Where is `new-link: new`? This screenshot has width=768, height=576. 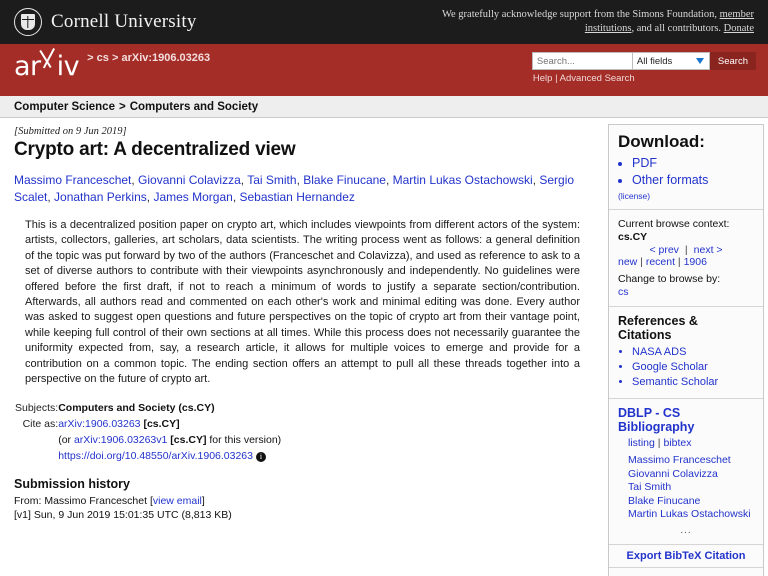 new-link: new is located at coordinates (627, 262).